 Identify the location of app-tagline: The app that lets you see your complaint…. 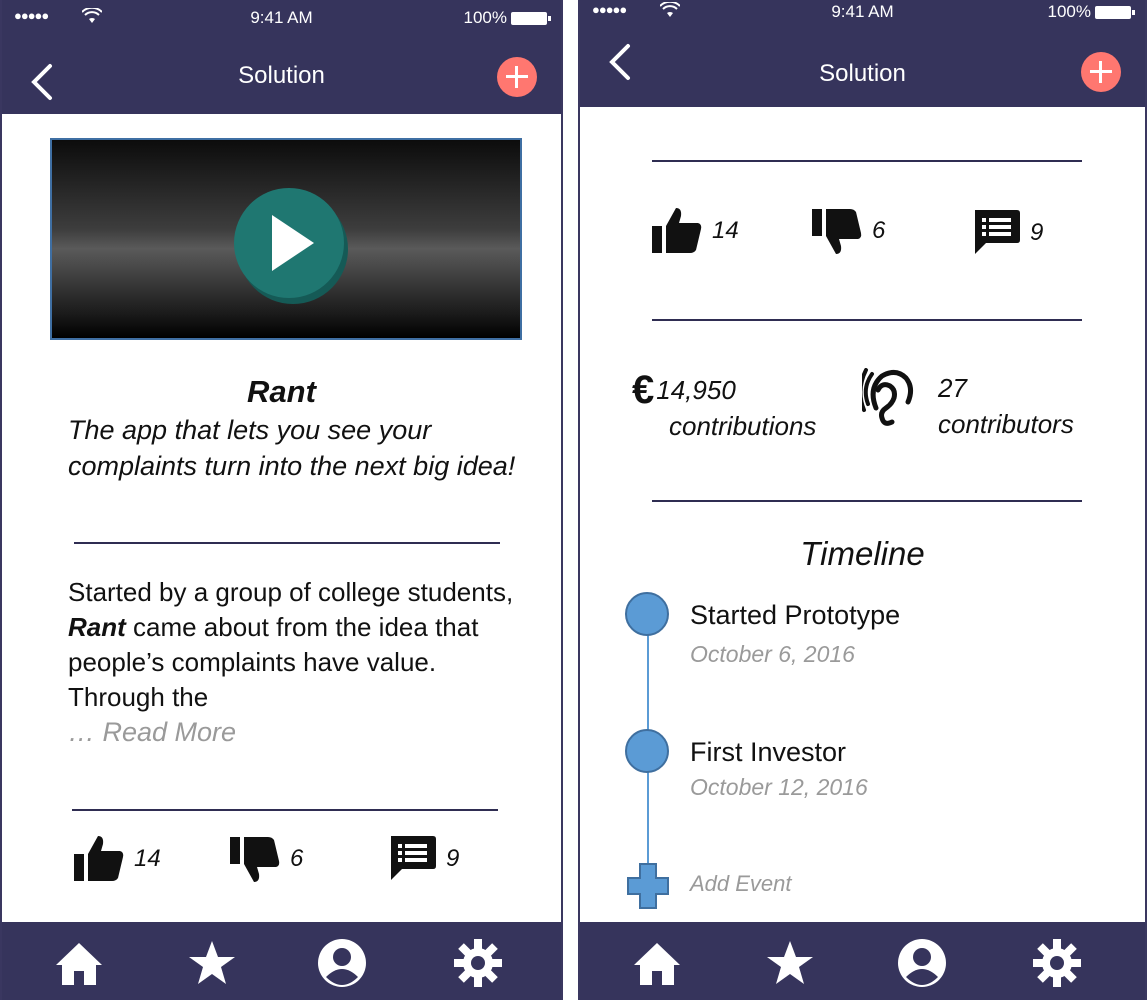
(292, 448).